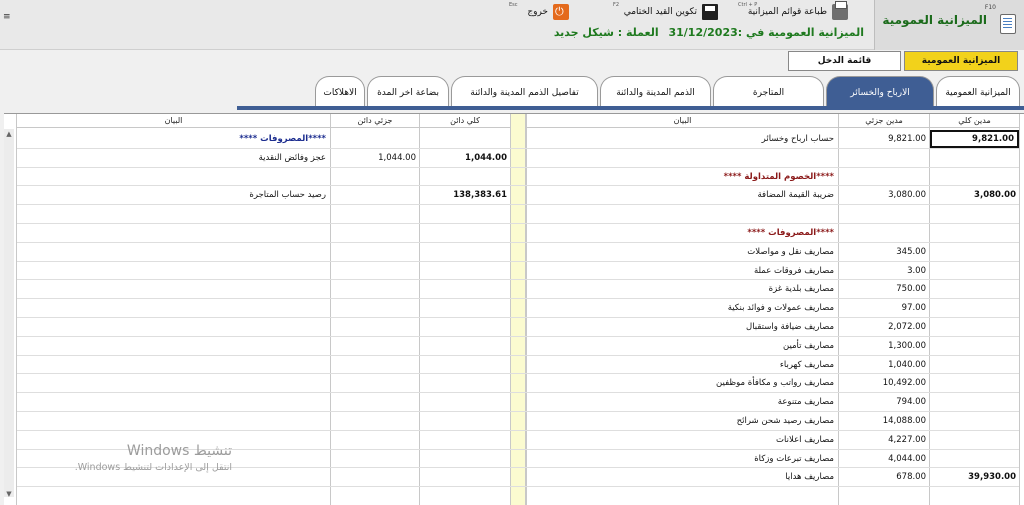 Image resolution: width=1024 pixels, height=505 pixels. Describe the element at coordinates (682, 440) in the screenshot. I see `debit-description-cell: مصاريف اعلانات` at that location.